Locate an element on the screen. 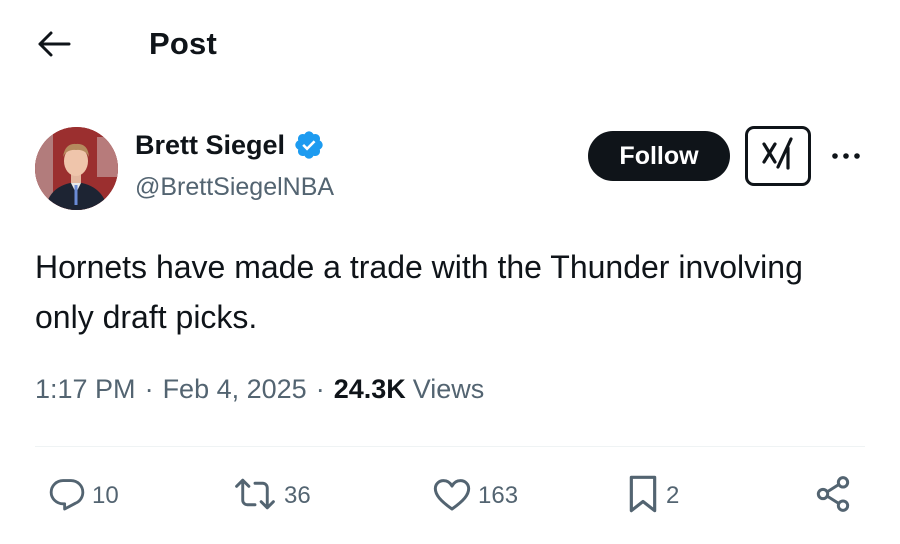  grok-icon is located at coordinates (778, 156).